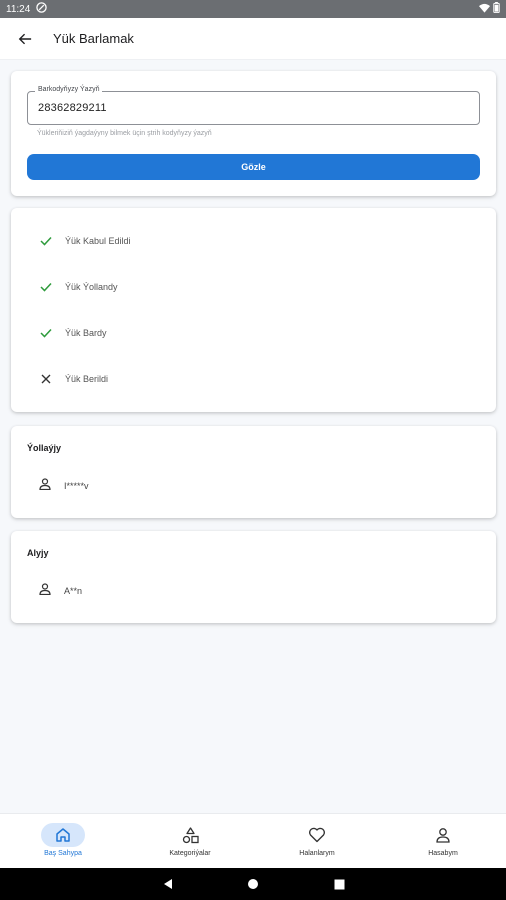 The height and width of the screenshot is (900, 506). Describe the element at coordinates (38, 553) in the screenshot. I see `receiver-title: Alyjy` at that location.